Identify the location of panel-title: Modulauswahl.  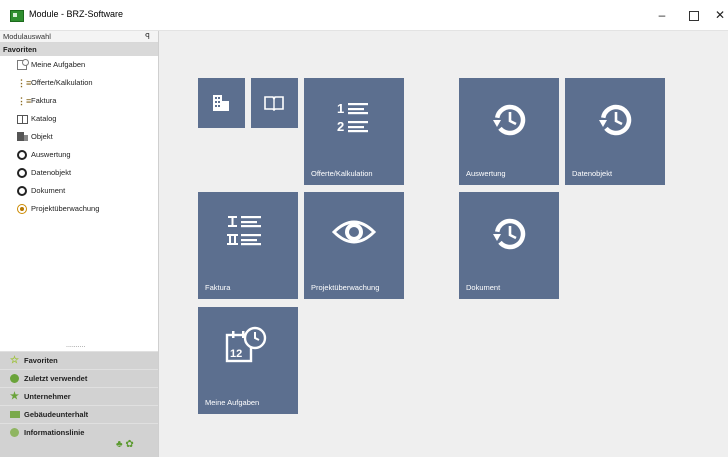
(27, 36).